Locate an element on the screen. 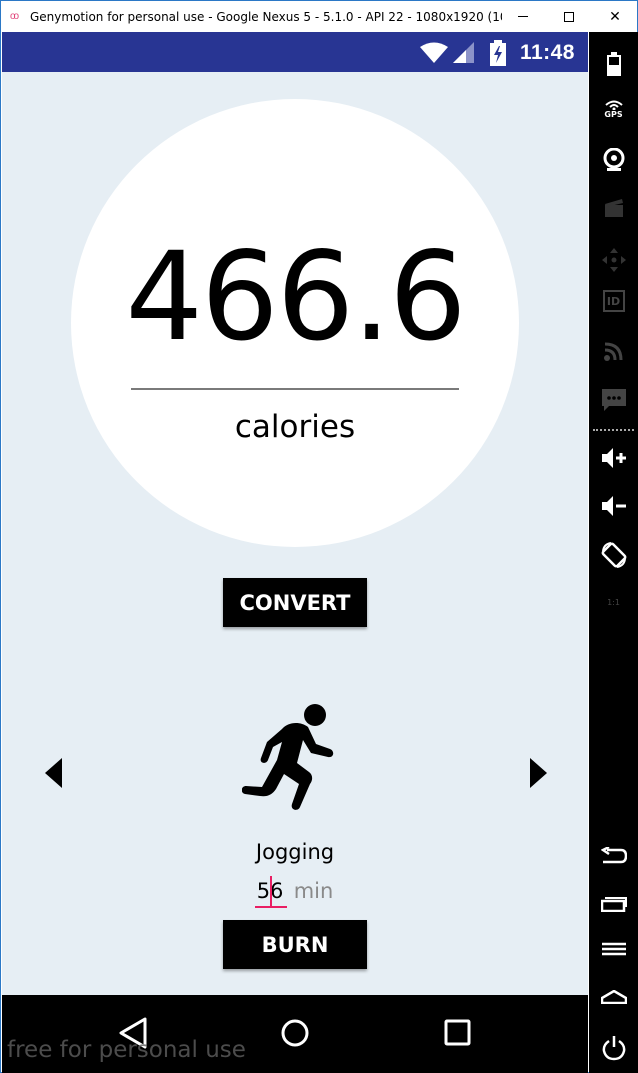  maximize-icon is located at coordinates (569, 16).